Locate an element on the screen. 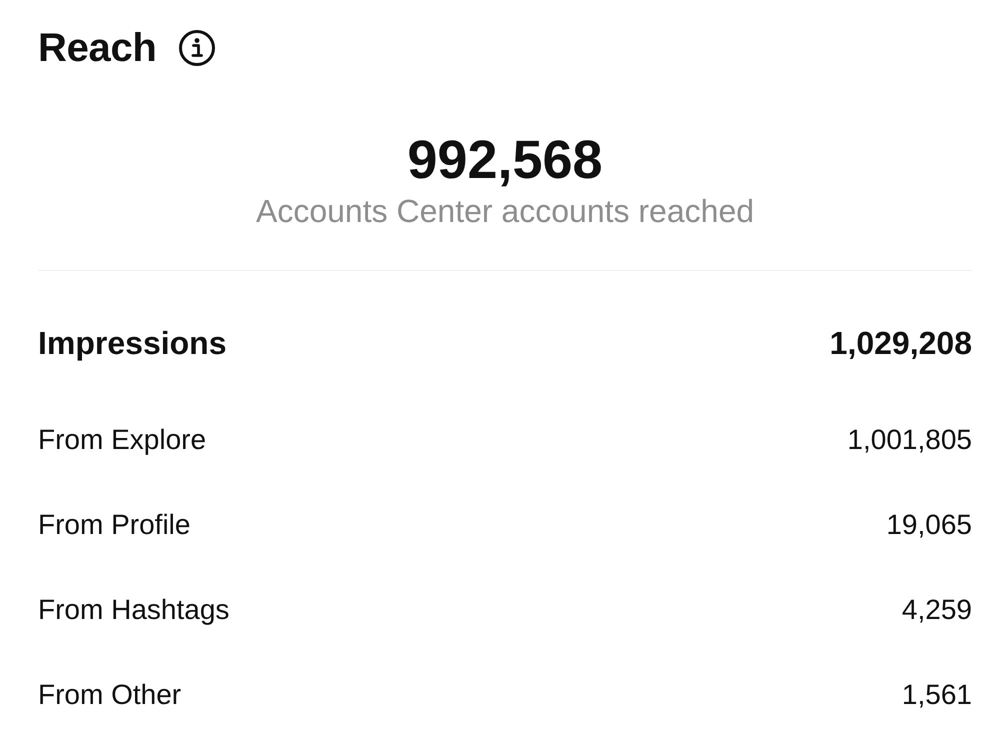  info-icon is located at coordinates (196, 48).